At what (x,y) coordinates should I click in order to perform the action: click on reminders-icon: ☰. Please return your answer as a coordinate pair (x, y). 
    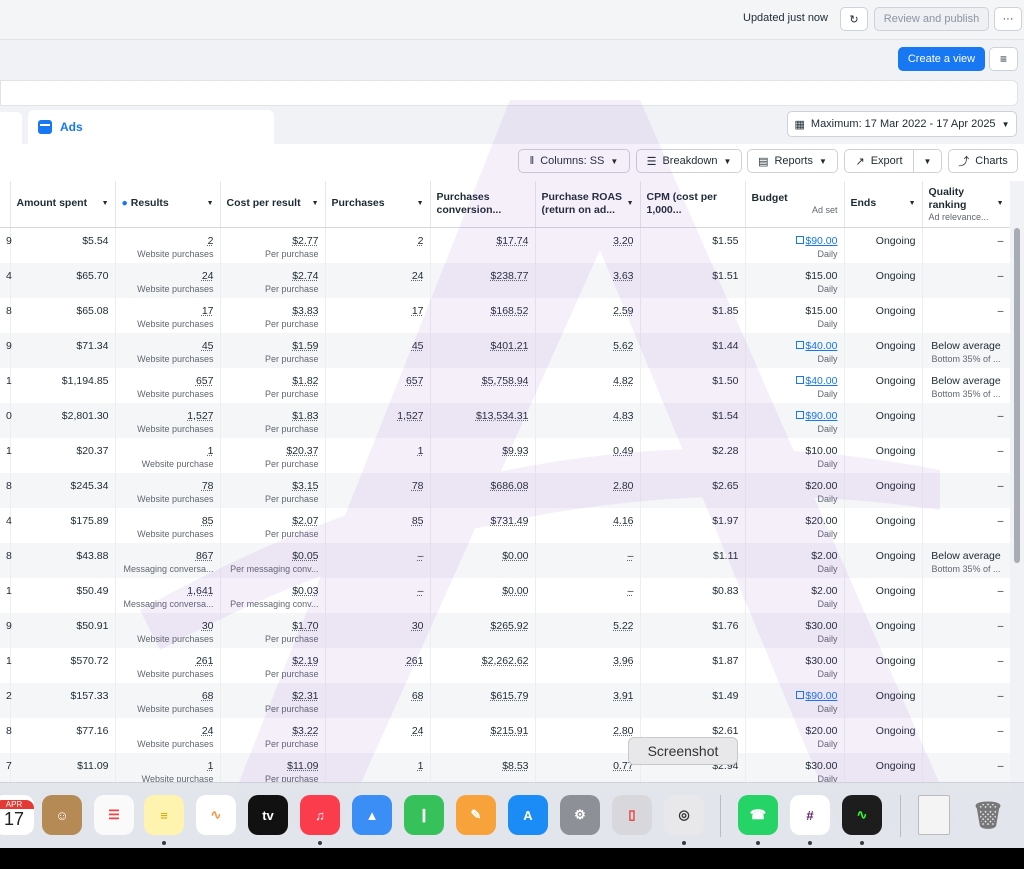
    Looking at the image, I should click on (114, 815).